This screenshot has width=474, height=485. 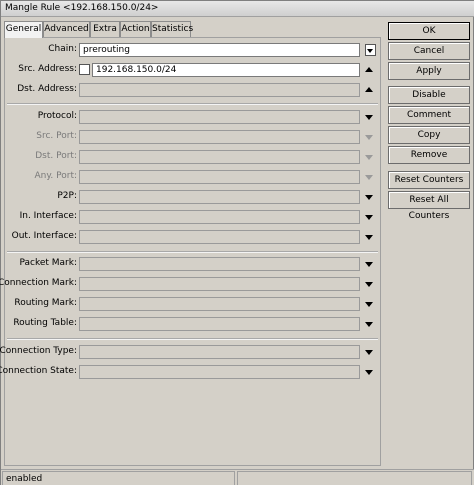 I want to click on reset-counters-button: Reset Counters, so click(x=429, y=180).